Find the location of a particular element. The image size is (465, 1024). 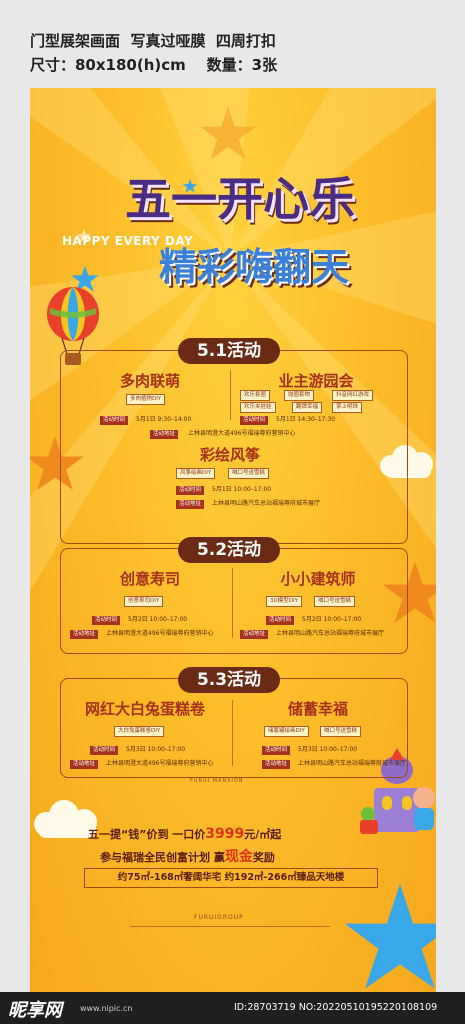

activity-chip: 储蓄罐绘画DIY is located at coordinates (286, 731).